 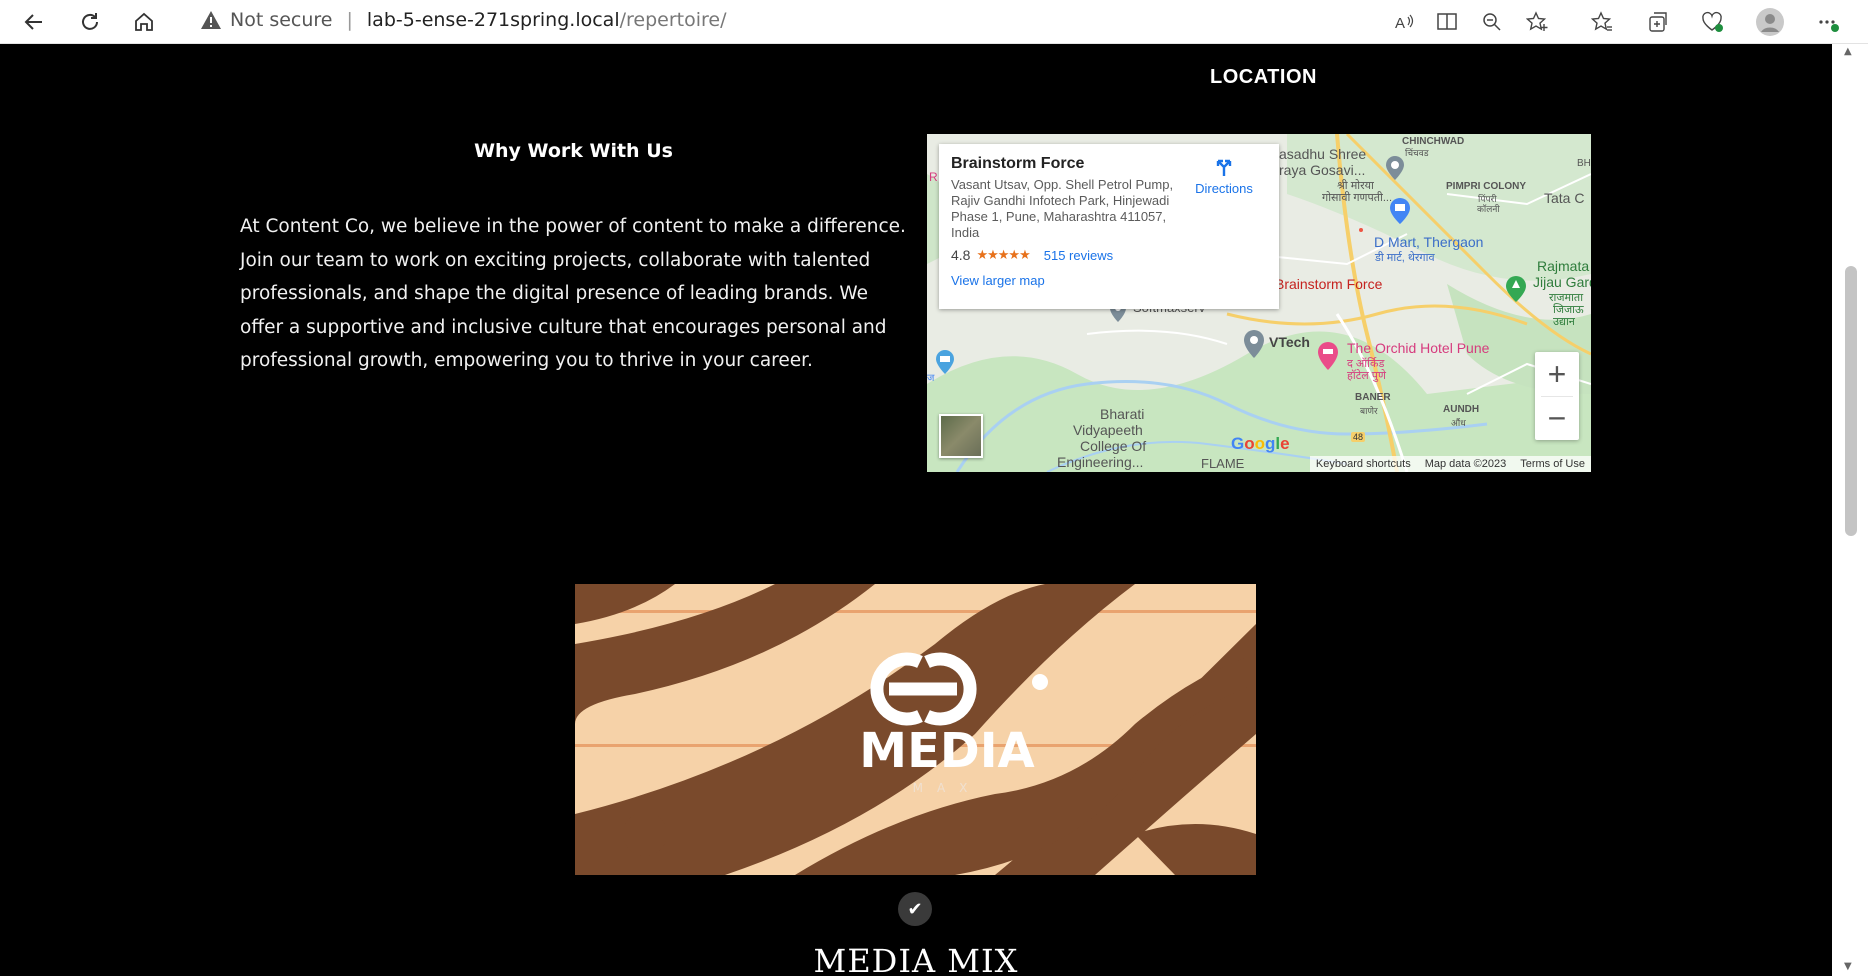 I want to click on map-label-aundh-mr: औंध, so click(x=1458, y=423).